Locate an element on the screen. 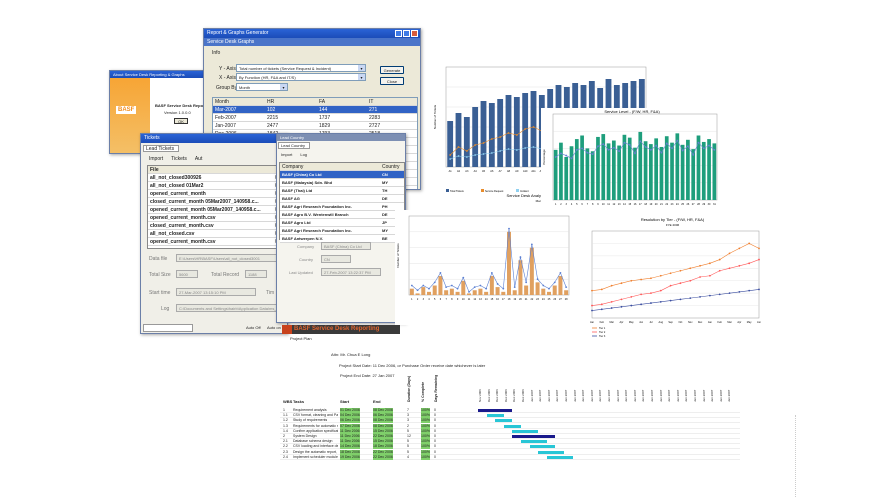  table-cell: 0 is located at coordinates (435, 456).